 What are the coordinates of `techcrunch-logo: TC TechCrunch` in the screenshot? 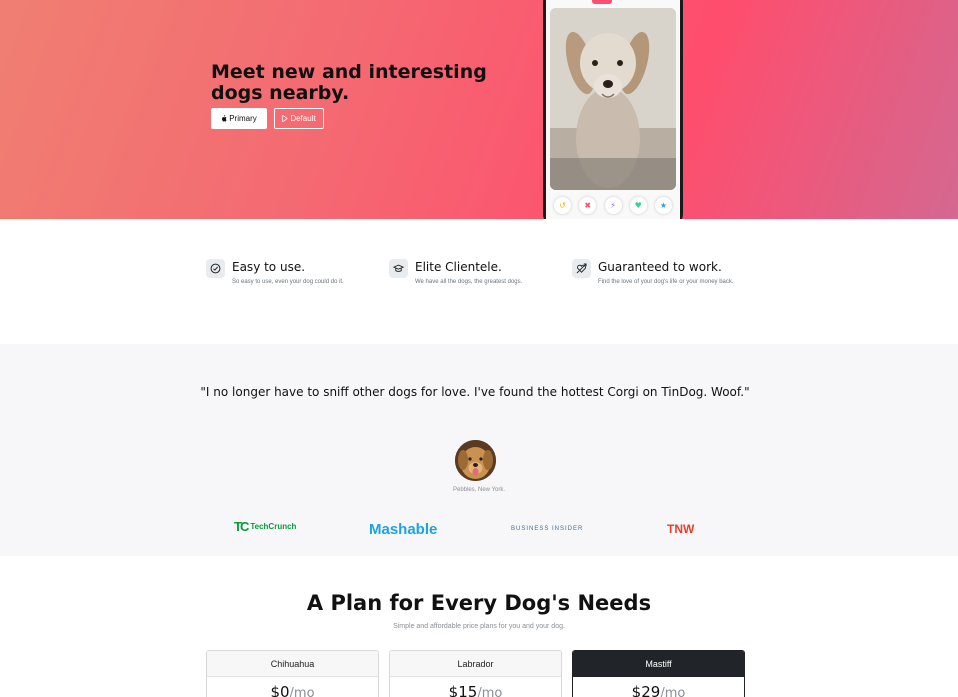 It's located at (265, 526).